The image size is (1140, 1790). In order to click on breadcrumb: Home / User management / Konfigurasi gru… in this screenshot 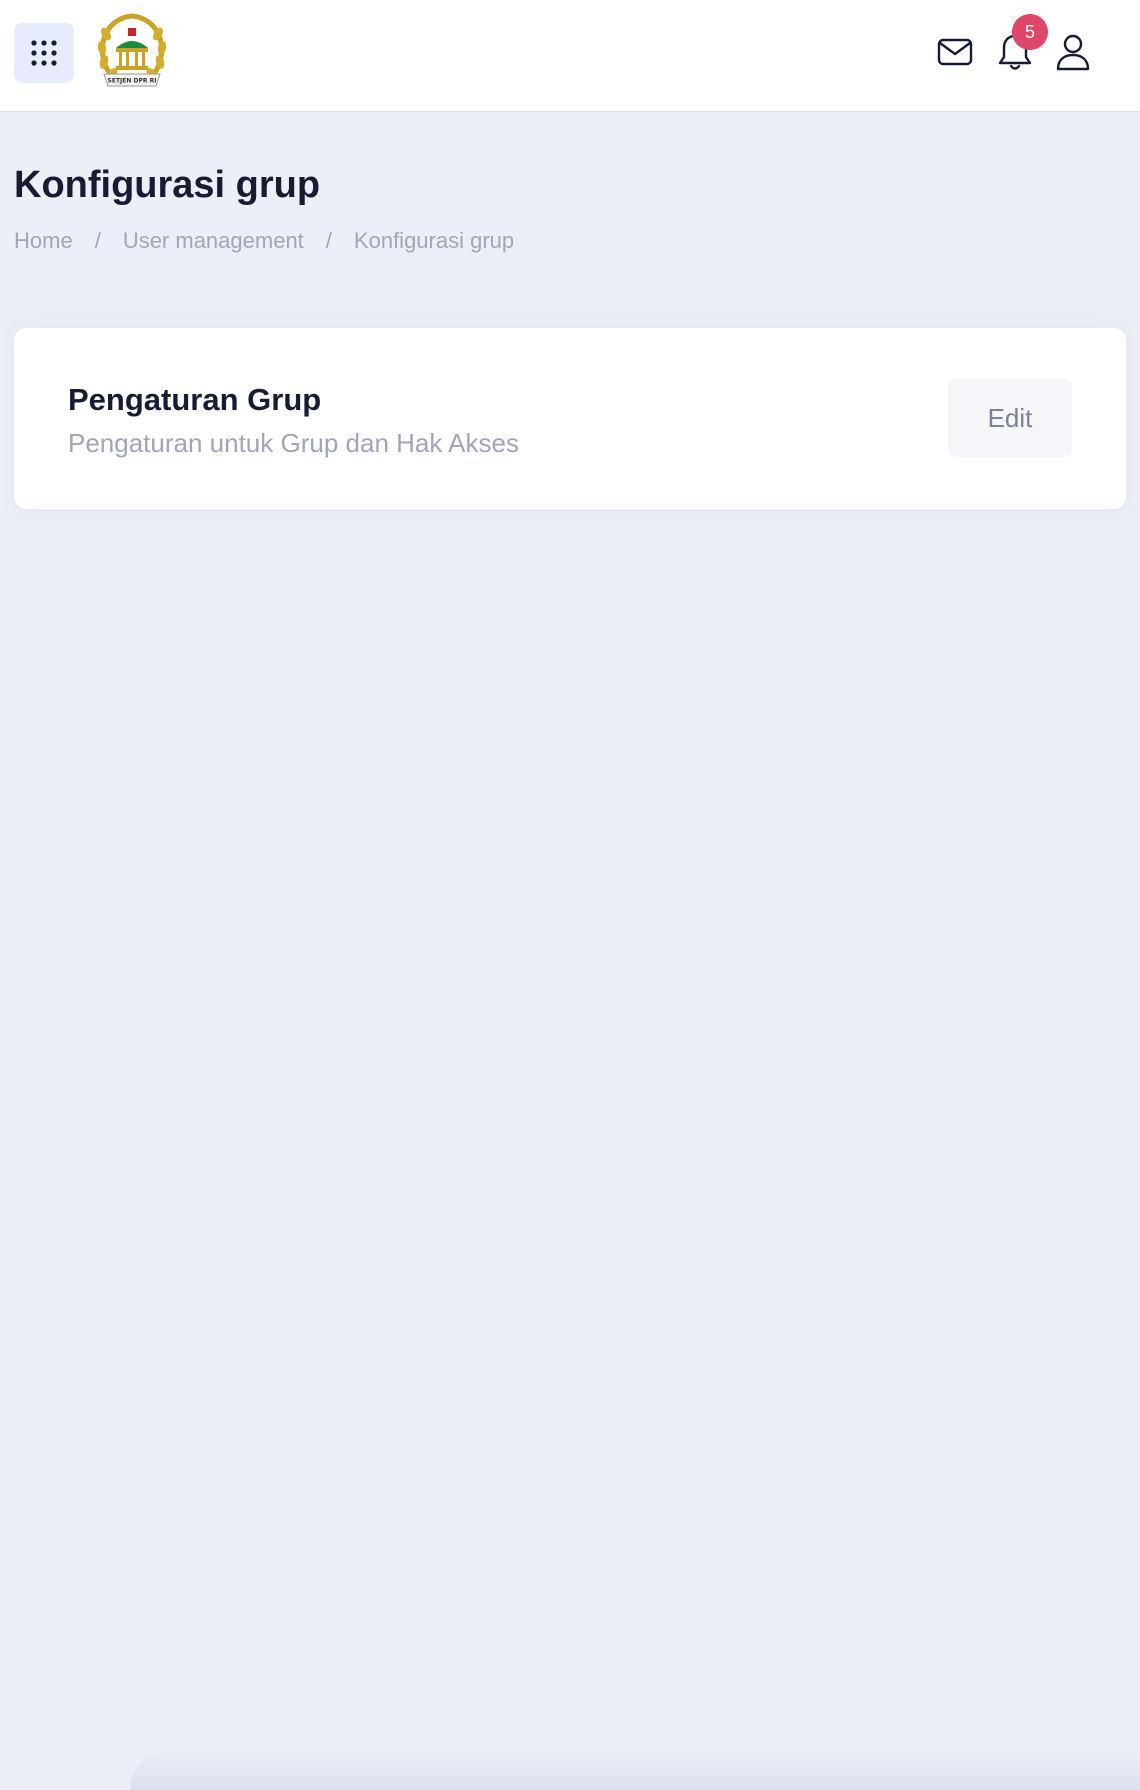, I will do `click(264, 241)`.